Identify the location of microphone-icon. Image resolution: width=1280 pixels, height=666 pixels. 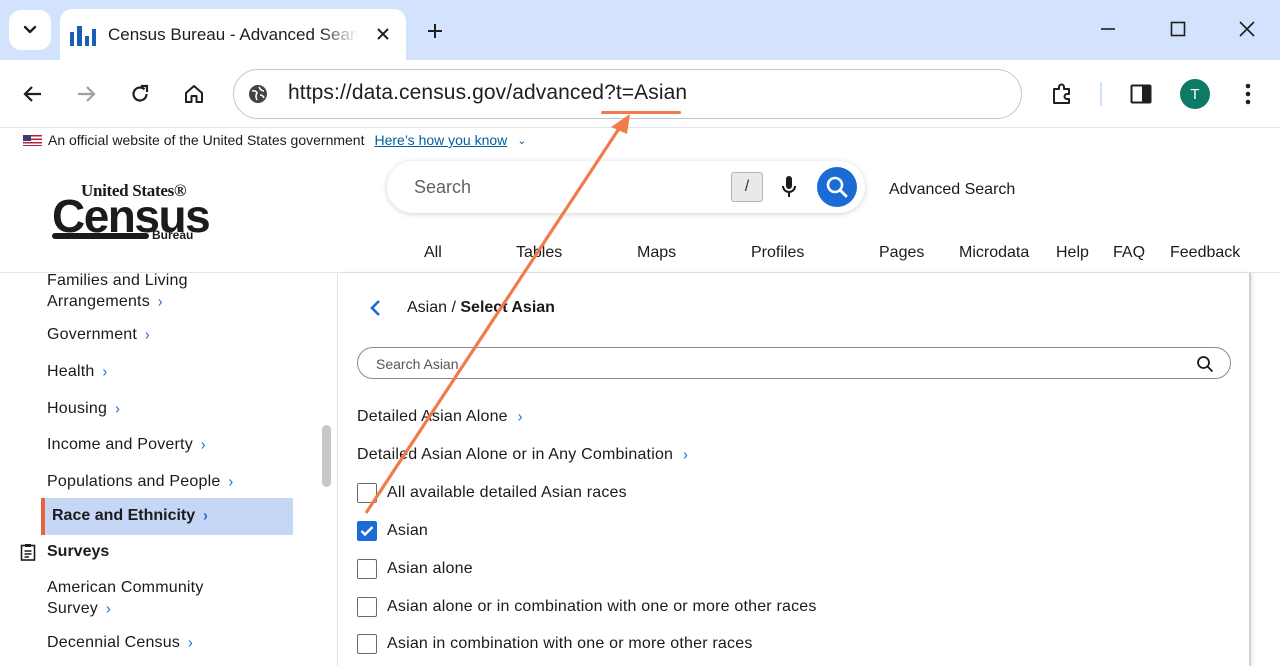
(789, 187).